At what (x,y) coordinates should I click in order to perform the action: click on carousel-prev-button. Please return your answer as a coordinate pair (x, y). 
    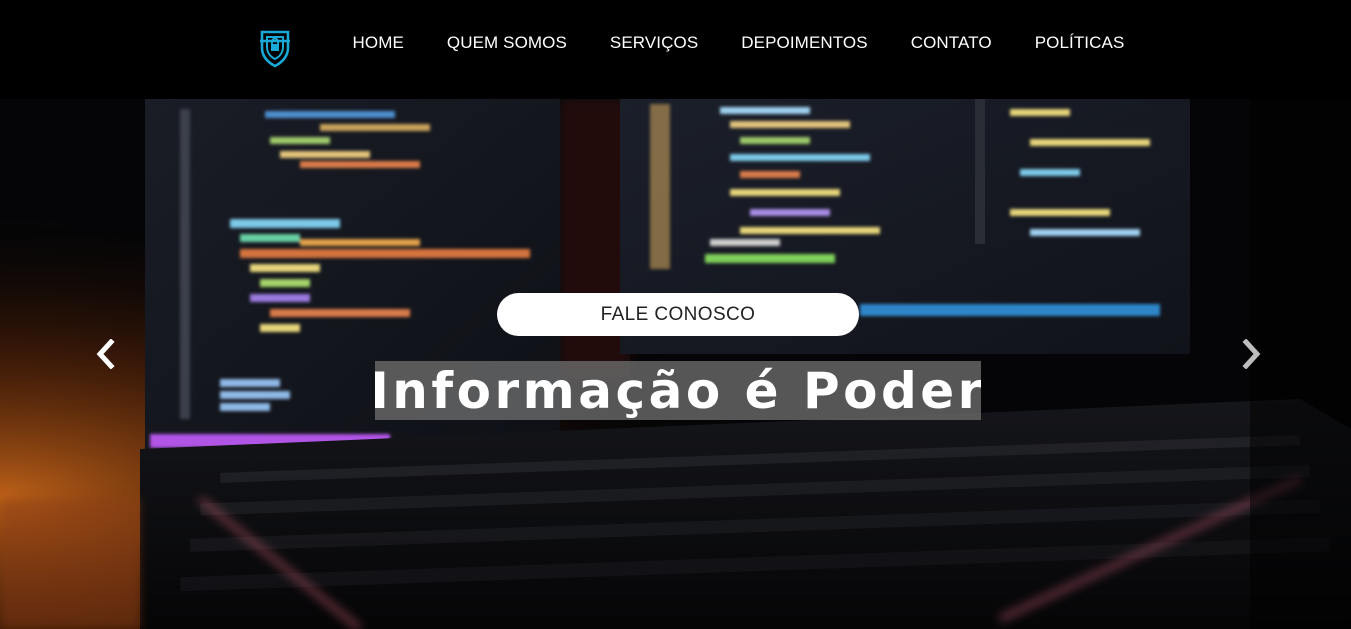
    Looking at the image, I should click on (105, 354).